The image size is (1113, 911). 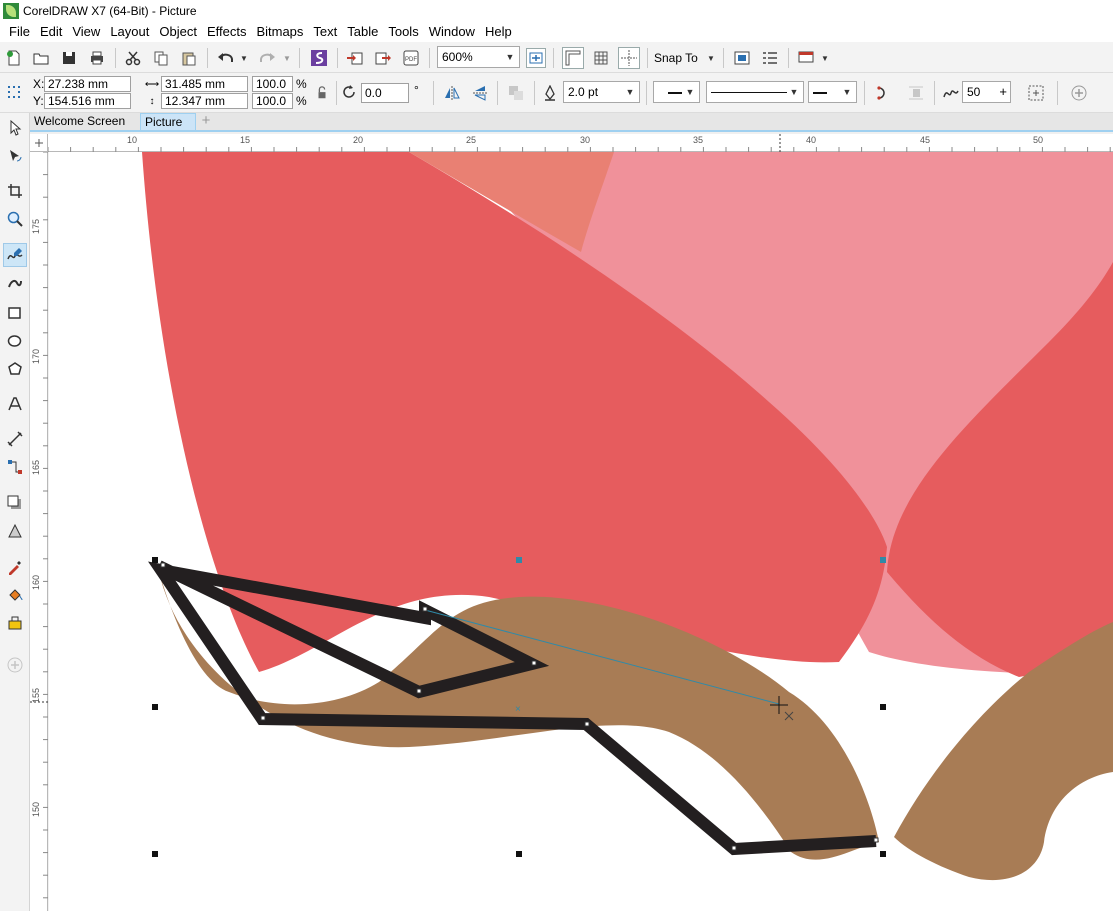 What do you see at coordinates (452, 93) in the screenshot?
I see `mirror-horizontal-icon` at bounding box center [452, 93].